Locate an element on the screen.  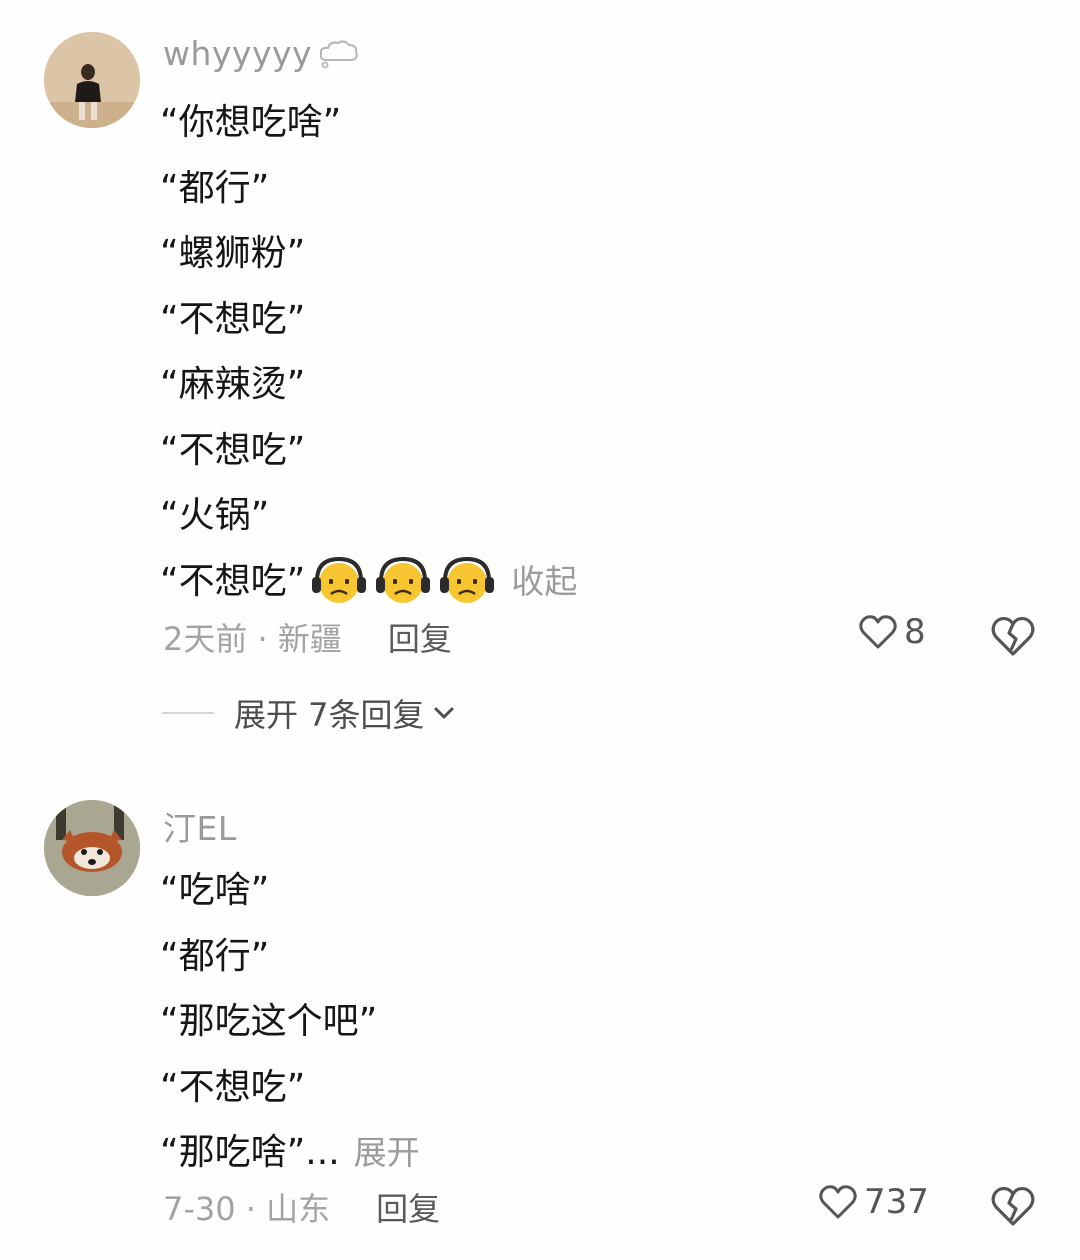
like-button: 737 is located at coordinates (873, 1202).